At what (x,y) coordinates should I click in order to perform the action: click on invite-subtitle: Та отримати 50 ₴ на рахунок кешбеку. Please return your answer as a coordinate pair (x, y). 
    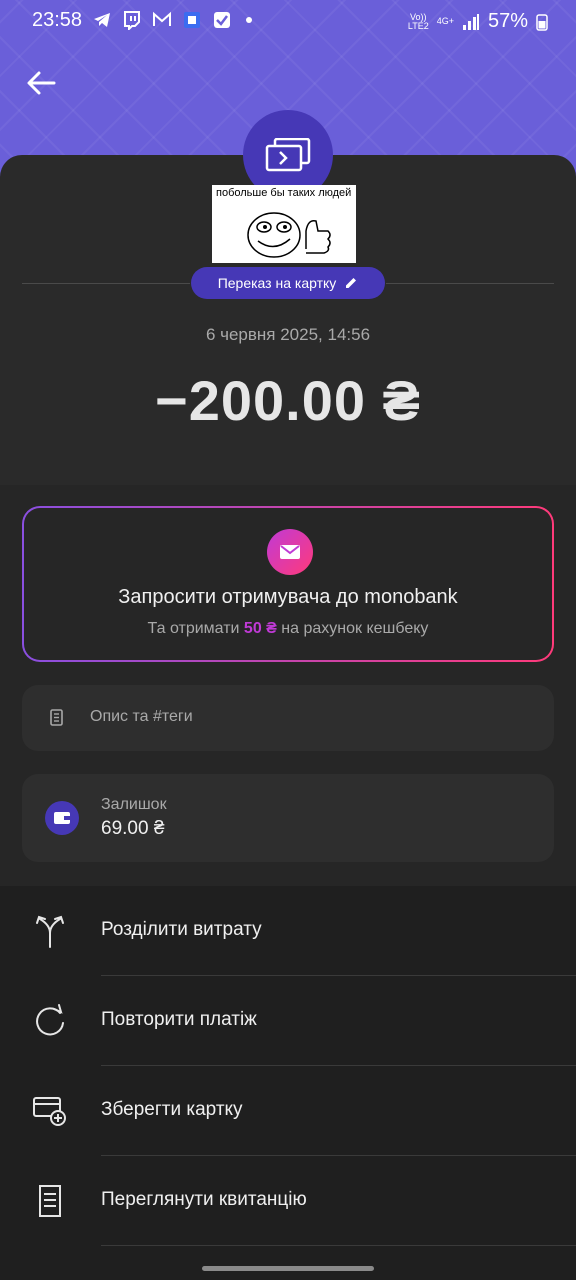
    Looking at the image, I should click on (288, 628).